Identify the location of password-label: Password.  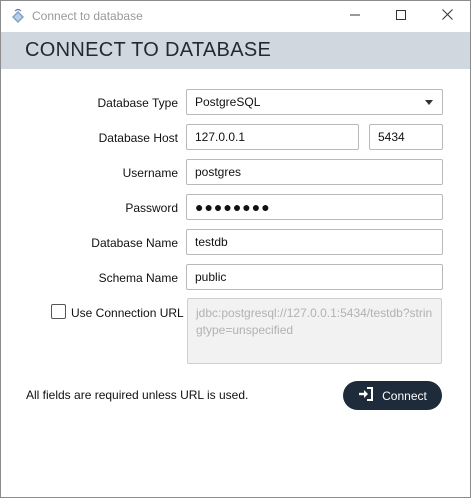
(151, 208).